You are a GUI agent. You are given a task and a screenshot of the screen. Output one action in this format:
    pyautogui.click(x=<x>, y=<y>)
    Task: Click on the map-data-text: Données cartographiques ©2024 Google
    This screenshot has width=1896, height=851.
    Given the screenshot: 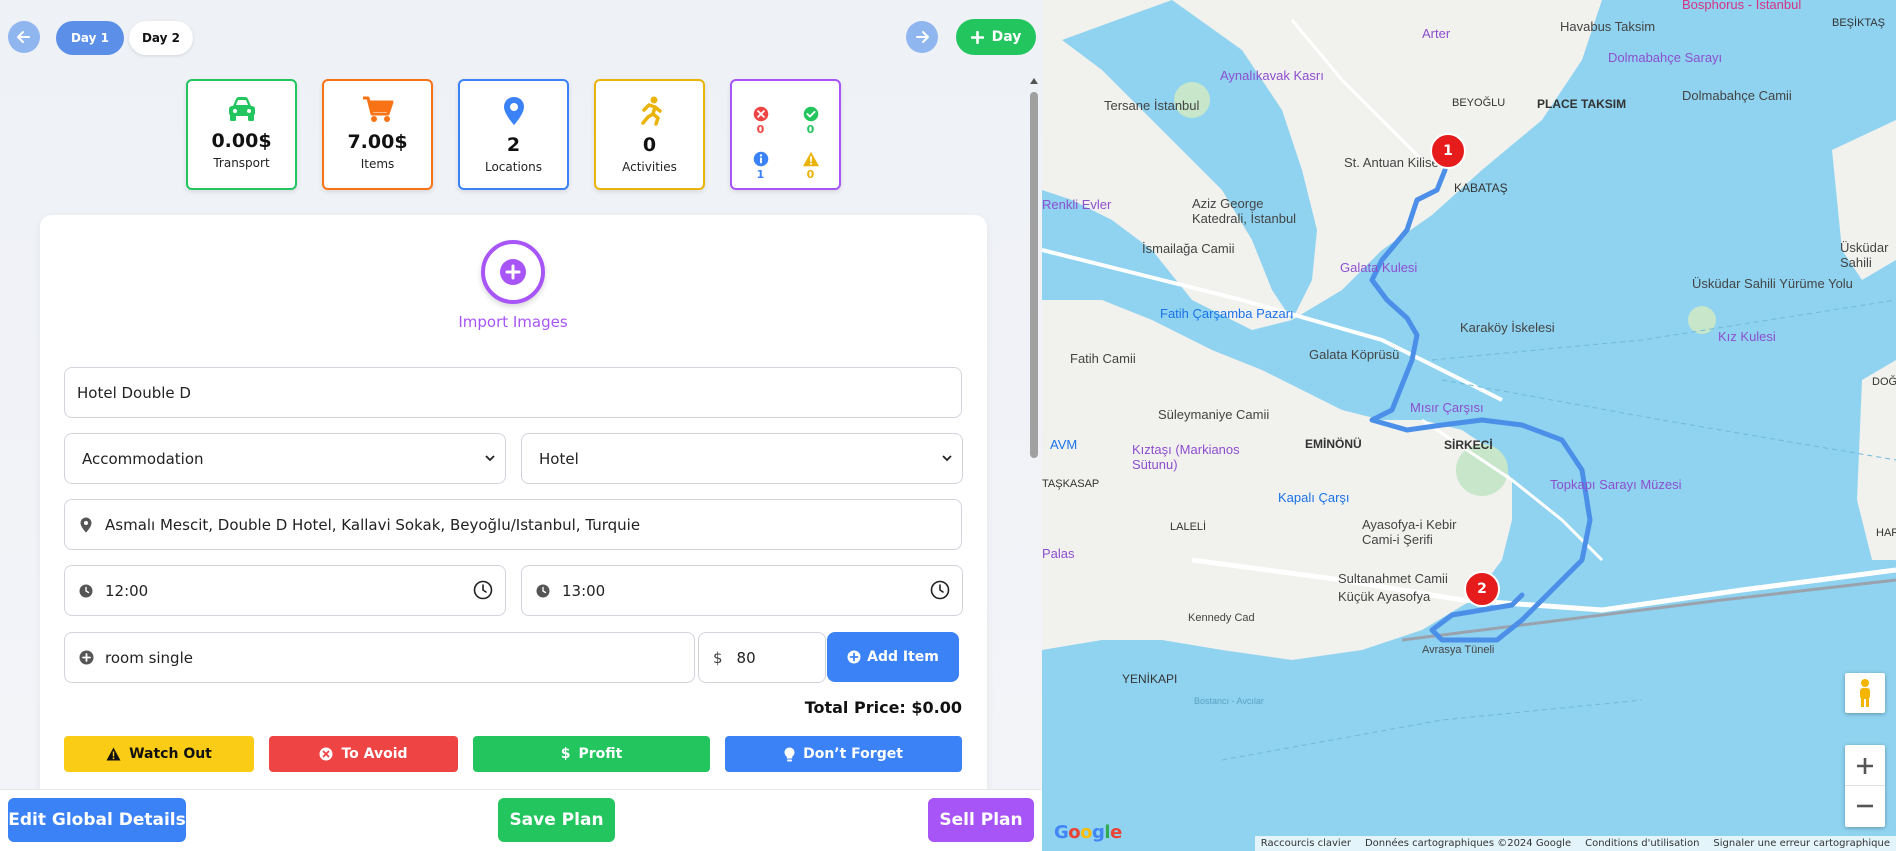 What is the action you would take?
    pyautogui.click(x=1468, y=843)
    